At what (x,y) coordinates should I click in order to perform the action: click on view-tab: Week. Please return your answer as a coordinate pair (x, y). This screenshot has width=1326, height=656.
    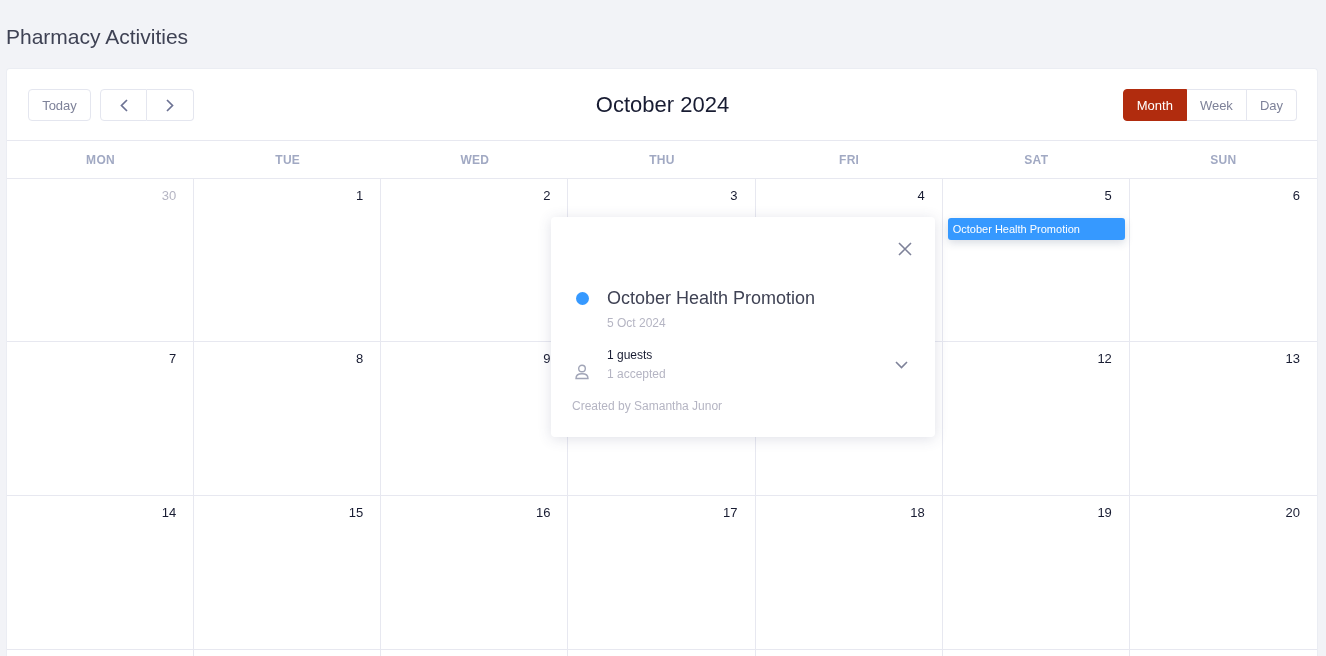
    Looking at the image, I should click on (1216, 105).